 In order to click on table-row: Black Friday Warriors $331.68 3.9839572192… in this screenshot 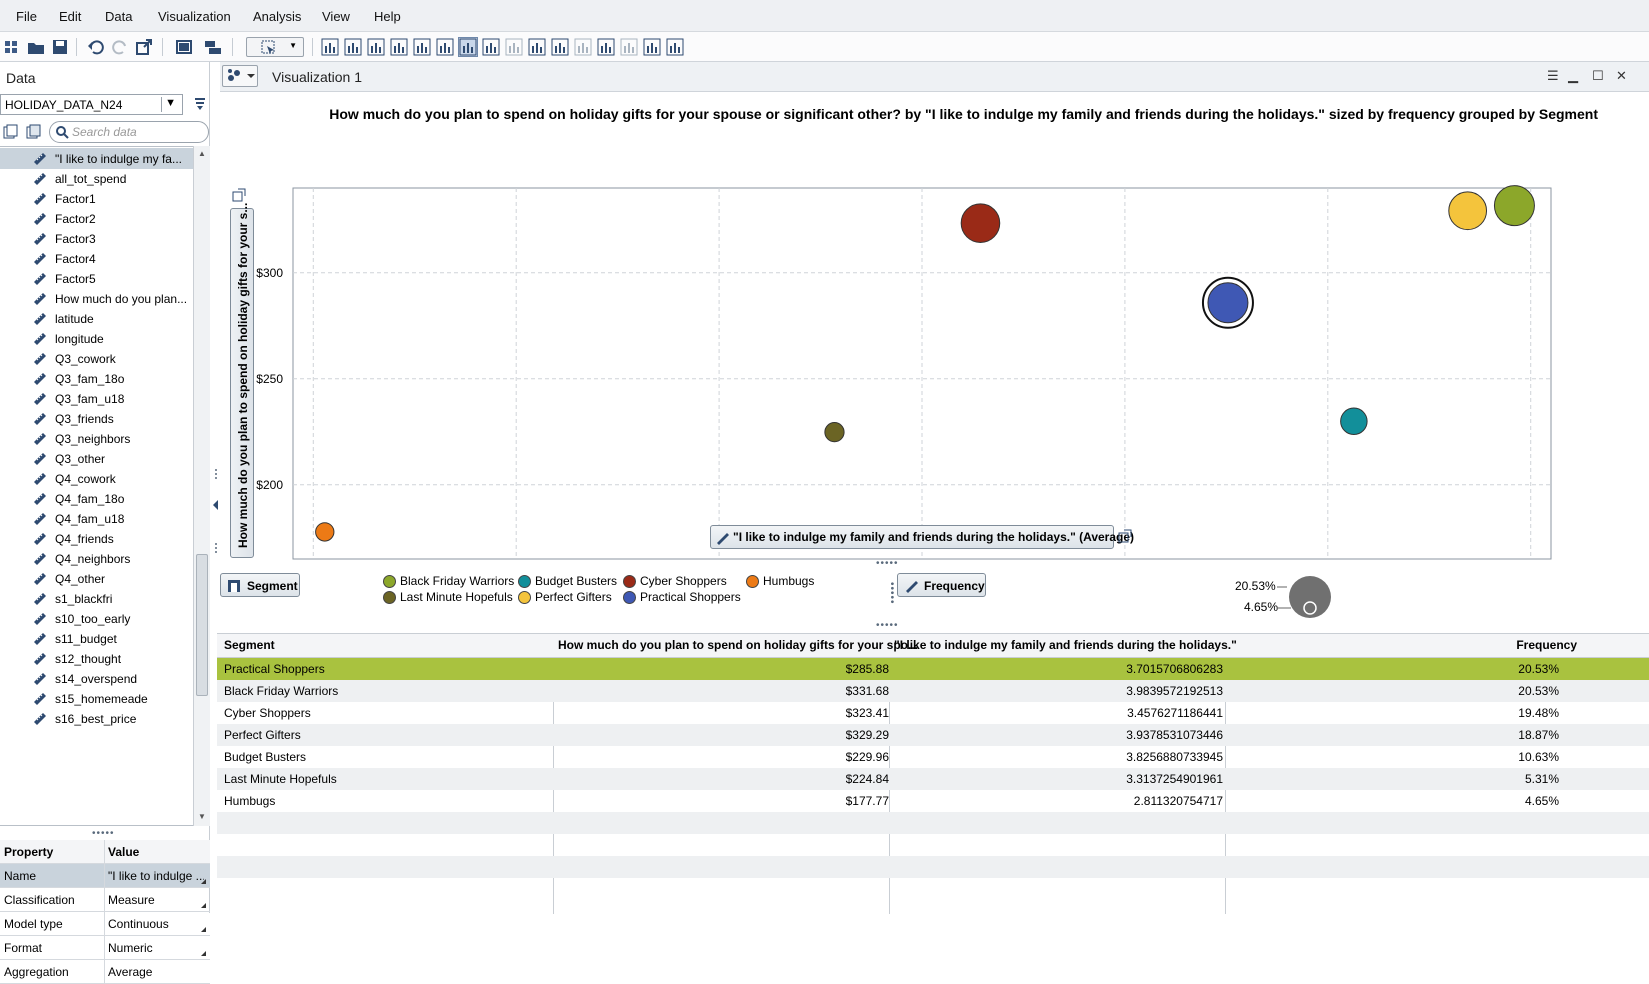, I will do `click(933, 691)`.